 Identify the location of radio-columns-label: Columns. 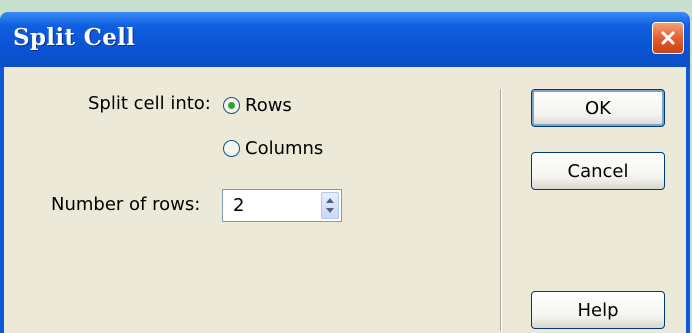
(284, 148).